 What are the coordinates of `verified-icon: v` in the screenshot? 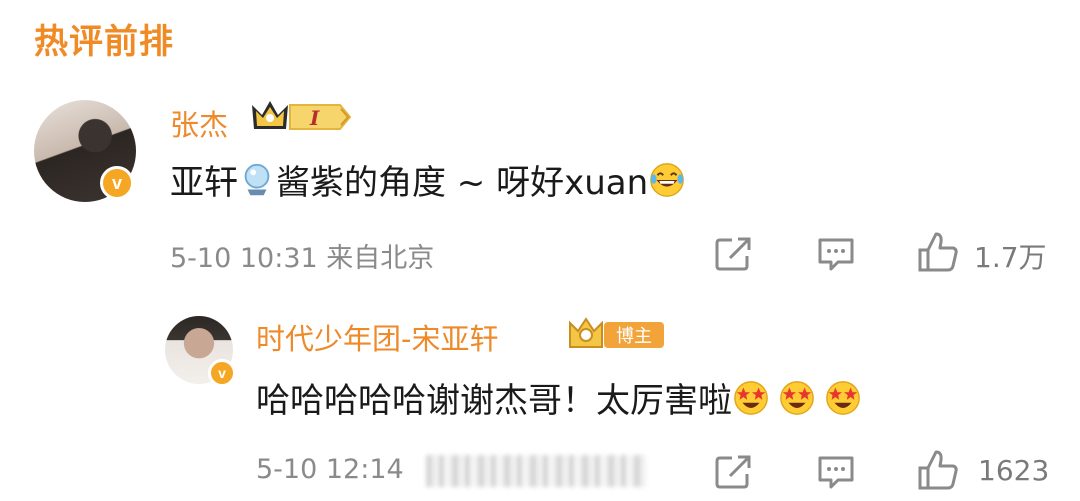 It's located at (117, 183).